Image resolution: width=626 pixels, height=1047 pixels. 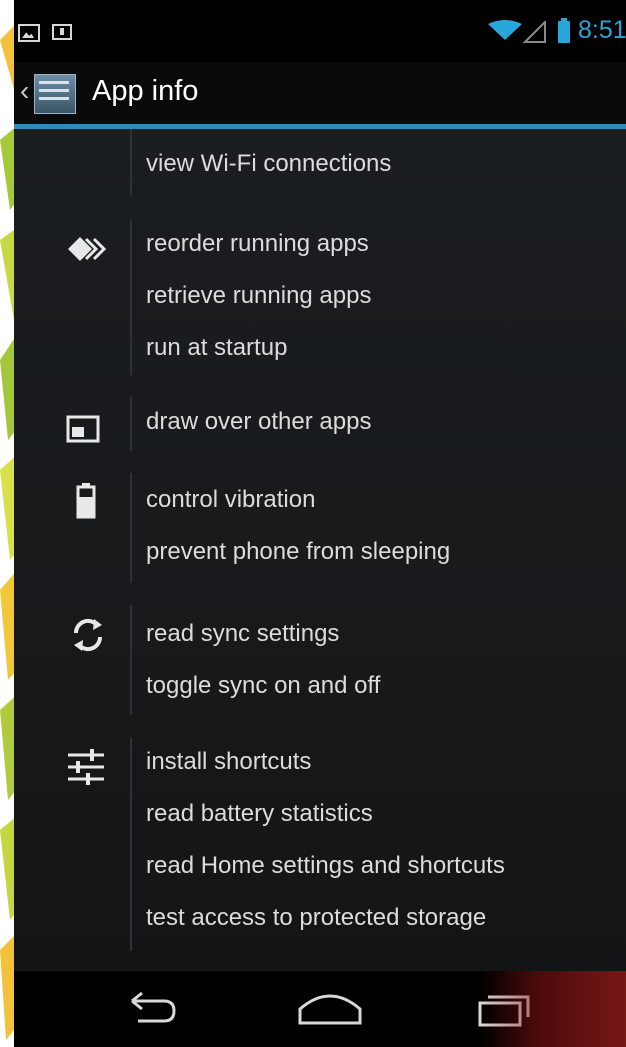 What do you see at coordinates (217, 347) in the screenshot?
I see `permission-item: run at startup` at bounding box center [217, 347].